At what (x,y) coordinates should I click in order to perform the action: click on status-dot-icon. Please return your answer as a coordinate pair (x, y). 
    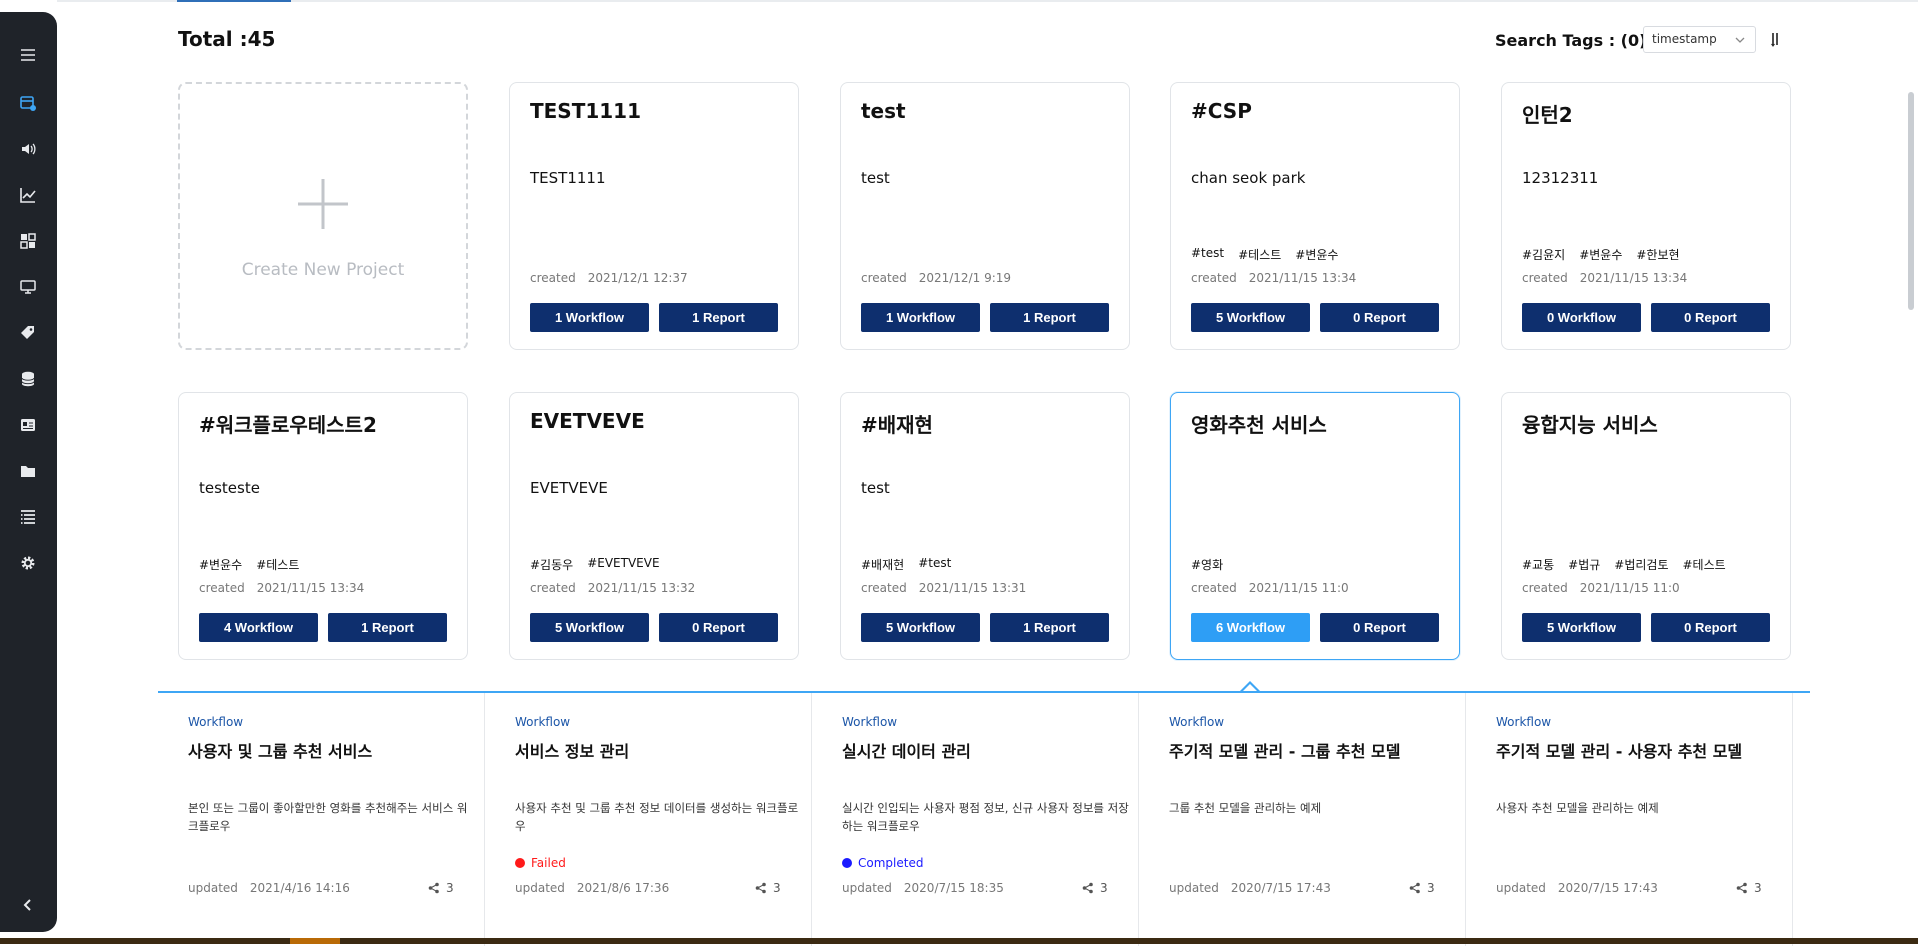
    Looking at the image, I should click on (847, 863).